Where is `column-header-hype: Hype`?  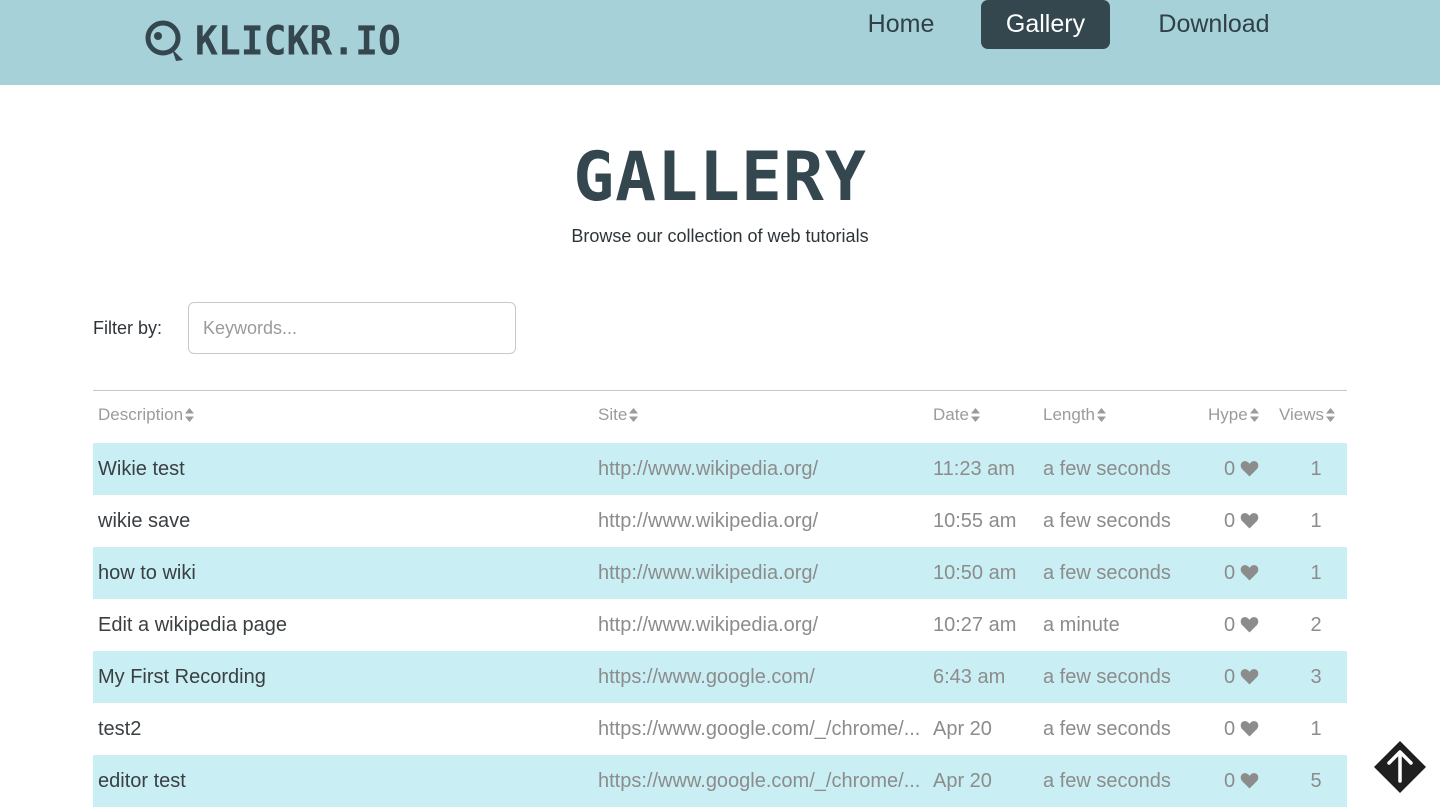 column-header-hype: Hype is located at coordinates (1233, 415).